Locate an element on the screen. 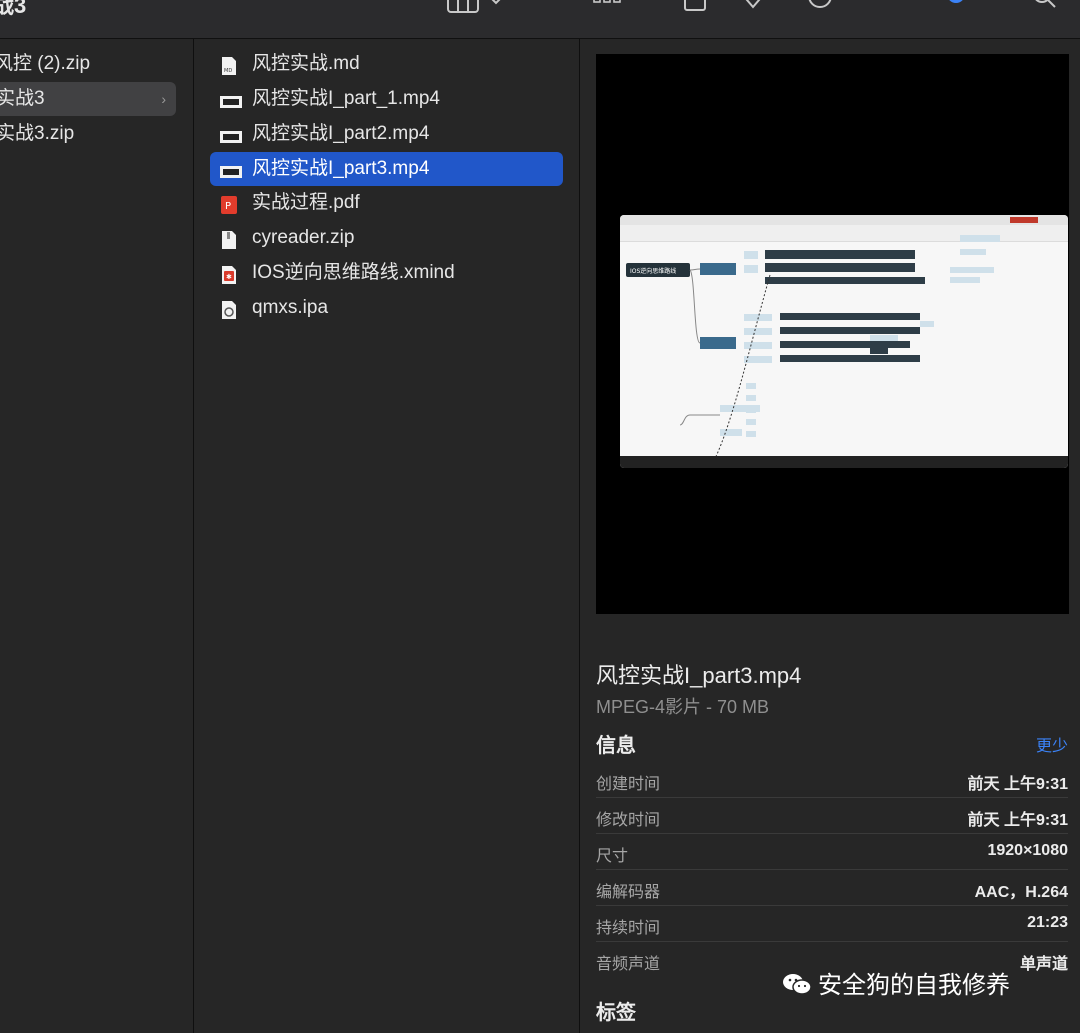 This screenshot has width=1080, height=1033. info-row-created: 创建时间 前天 上午9:31 is located at coordinates (832, 779).